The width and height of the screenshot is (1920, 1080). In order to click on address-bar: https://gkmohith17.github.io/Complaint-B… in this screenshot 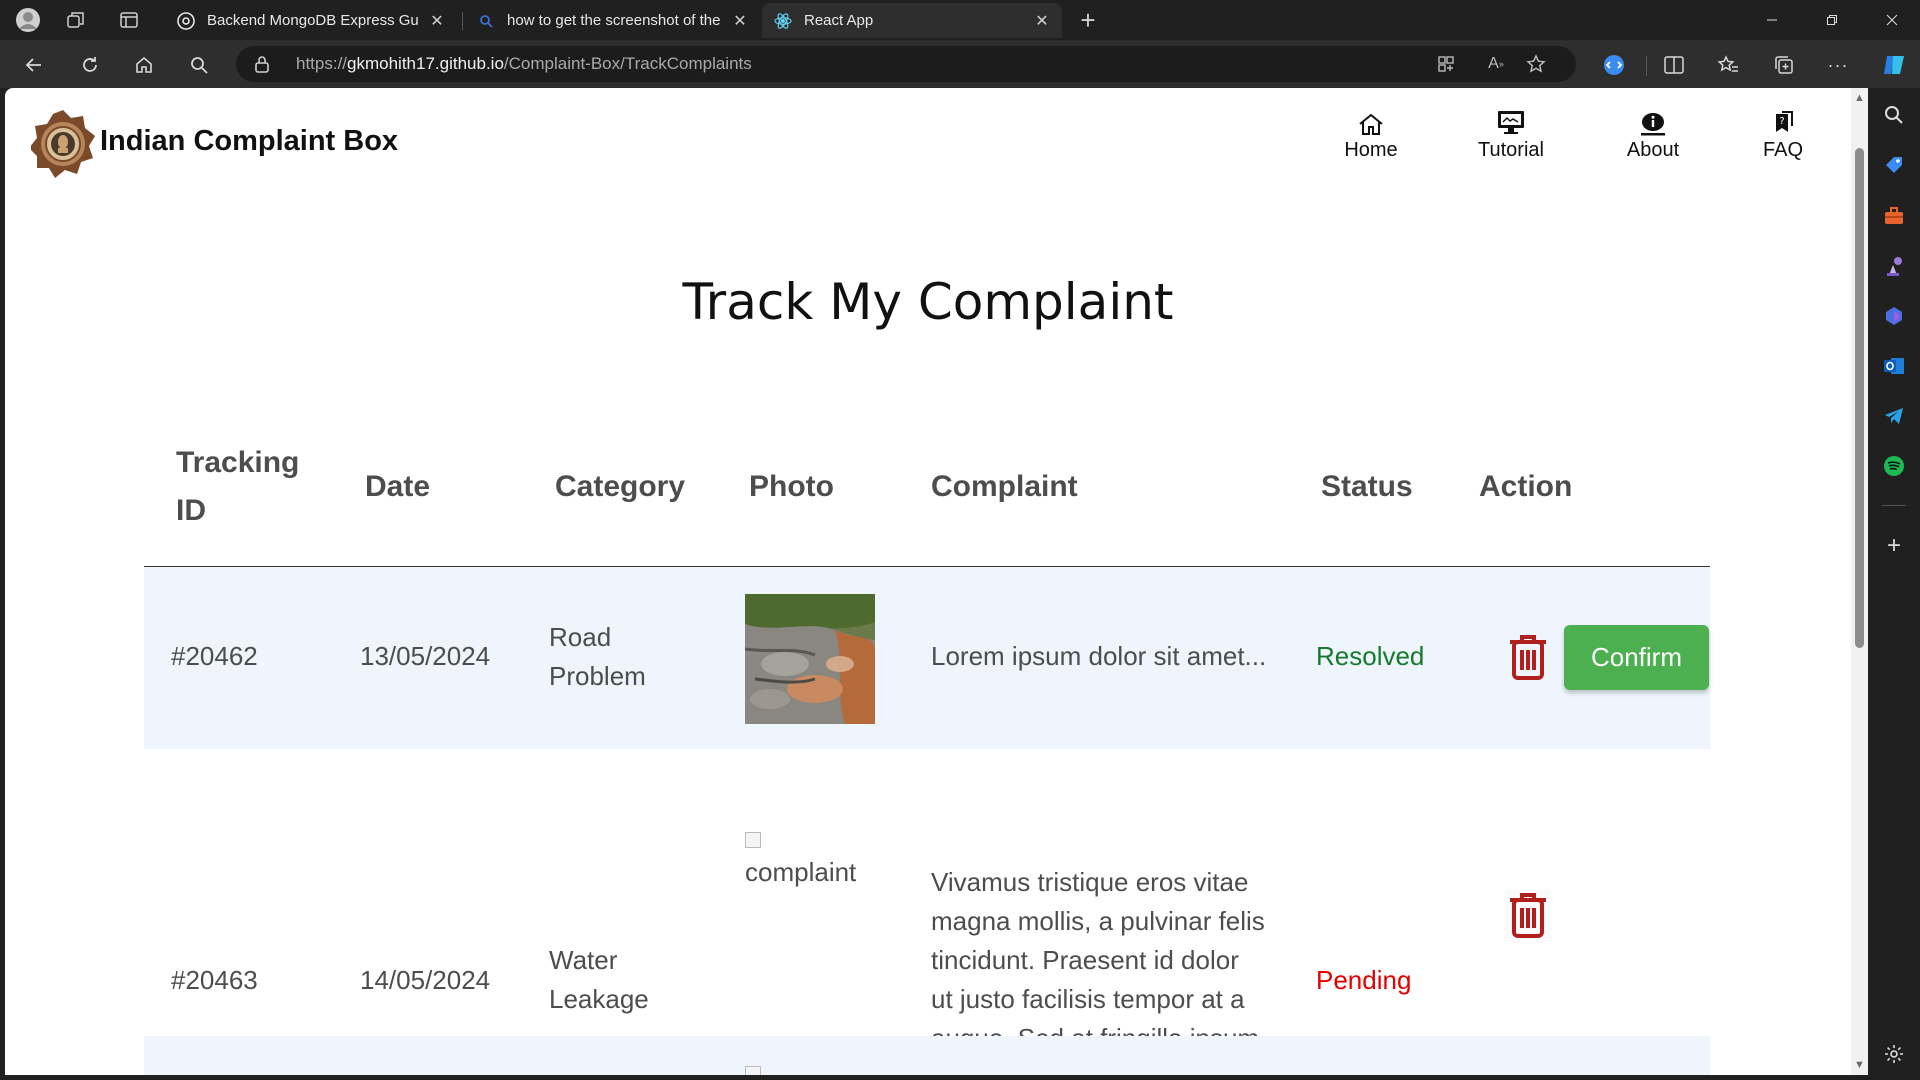, I will do `click(906, 64)`.